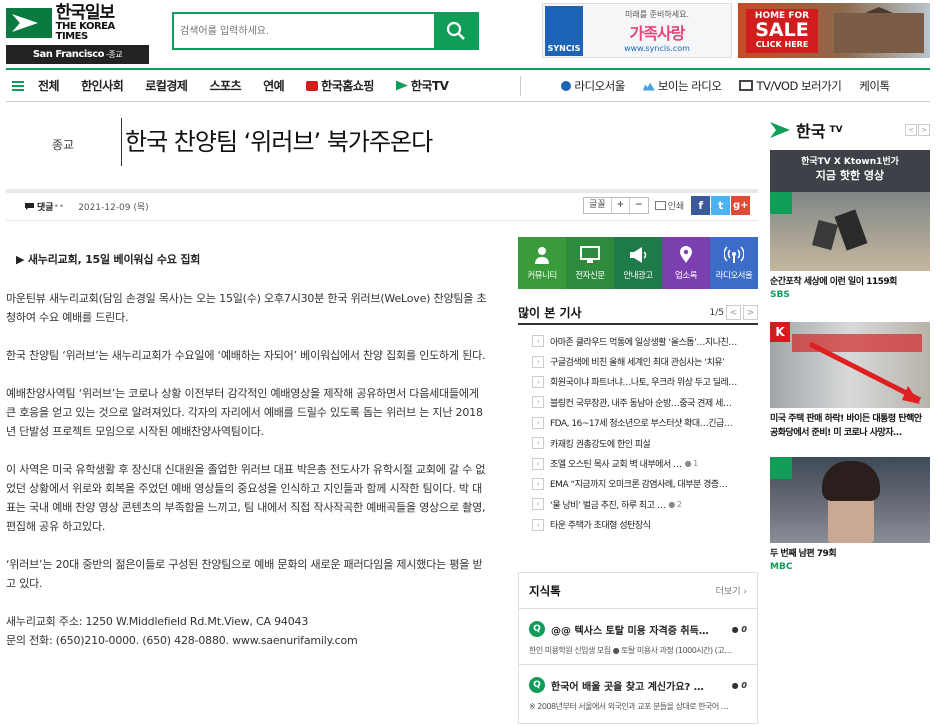 This screenshot has height=726, width=936. I want to click on print-button: 인쇄, so click(669, 205).